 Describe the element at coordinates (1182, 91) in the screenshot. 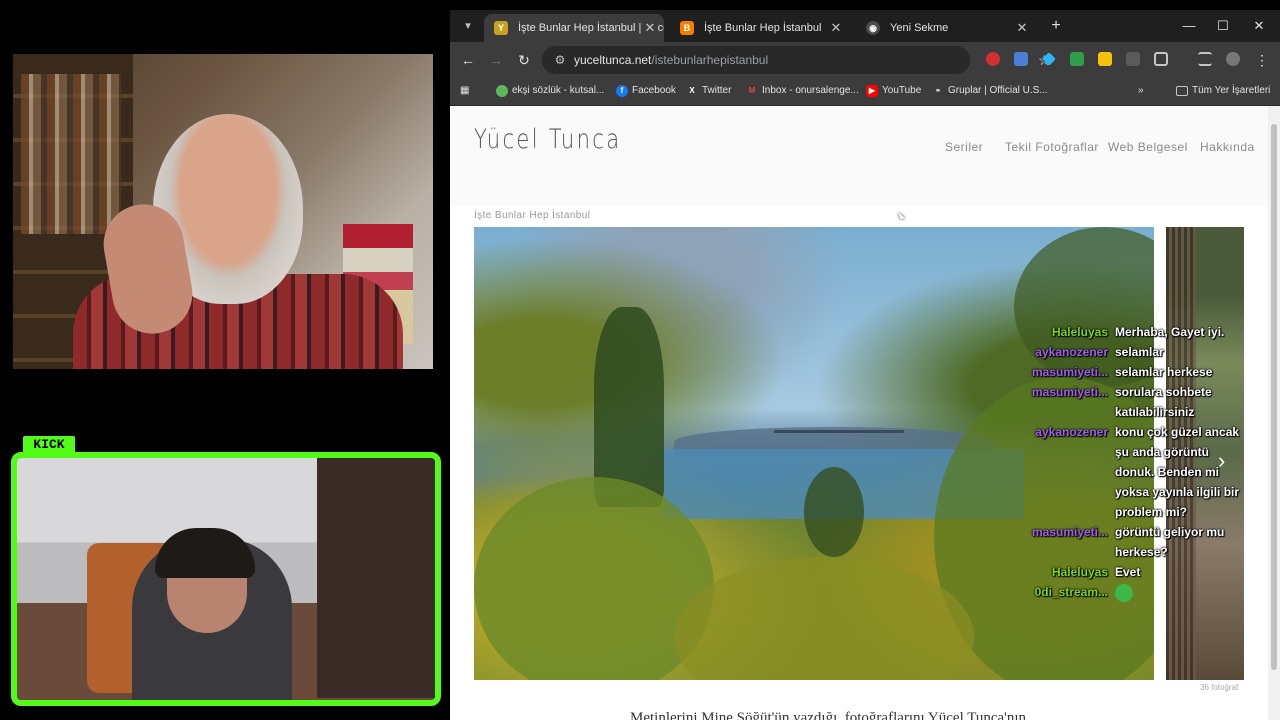

I see `folder-icon` at that location.